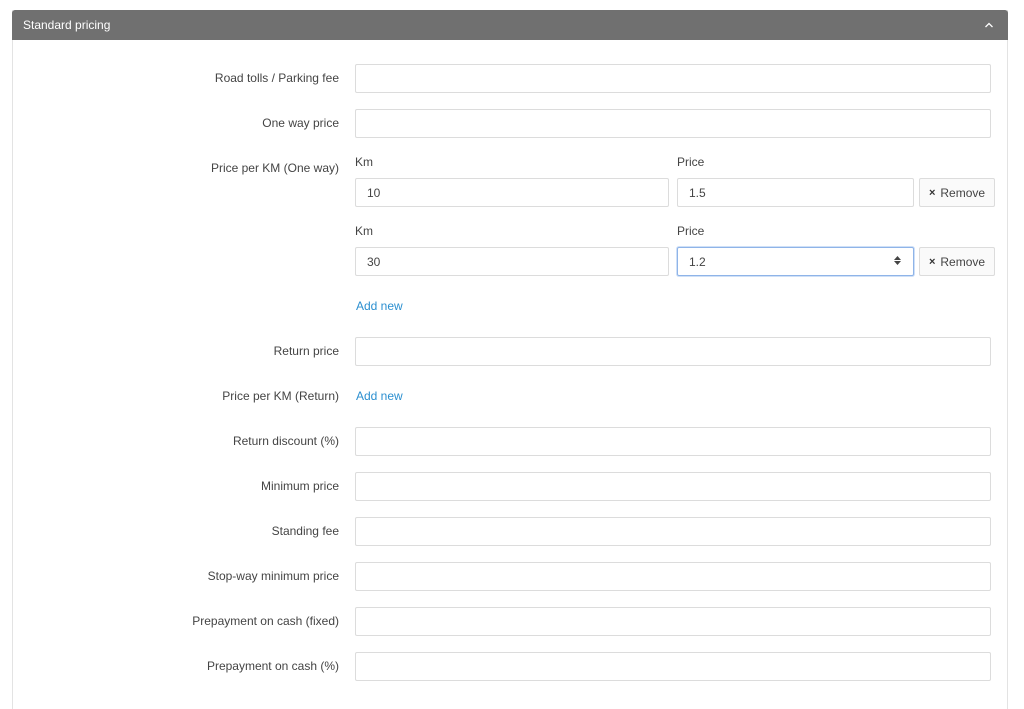  What do you see at coordinates (379, 396) in the screenshot?
I see `add-new-return-link: Add new` at bounding box center [379, 396].